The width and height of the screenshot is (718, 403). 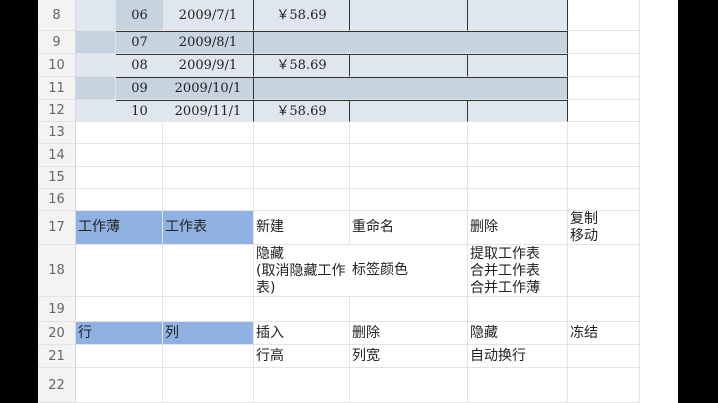 I want to click on row-header-19: 19, so click(x=57, y=309).